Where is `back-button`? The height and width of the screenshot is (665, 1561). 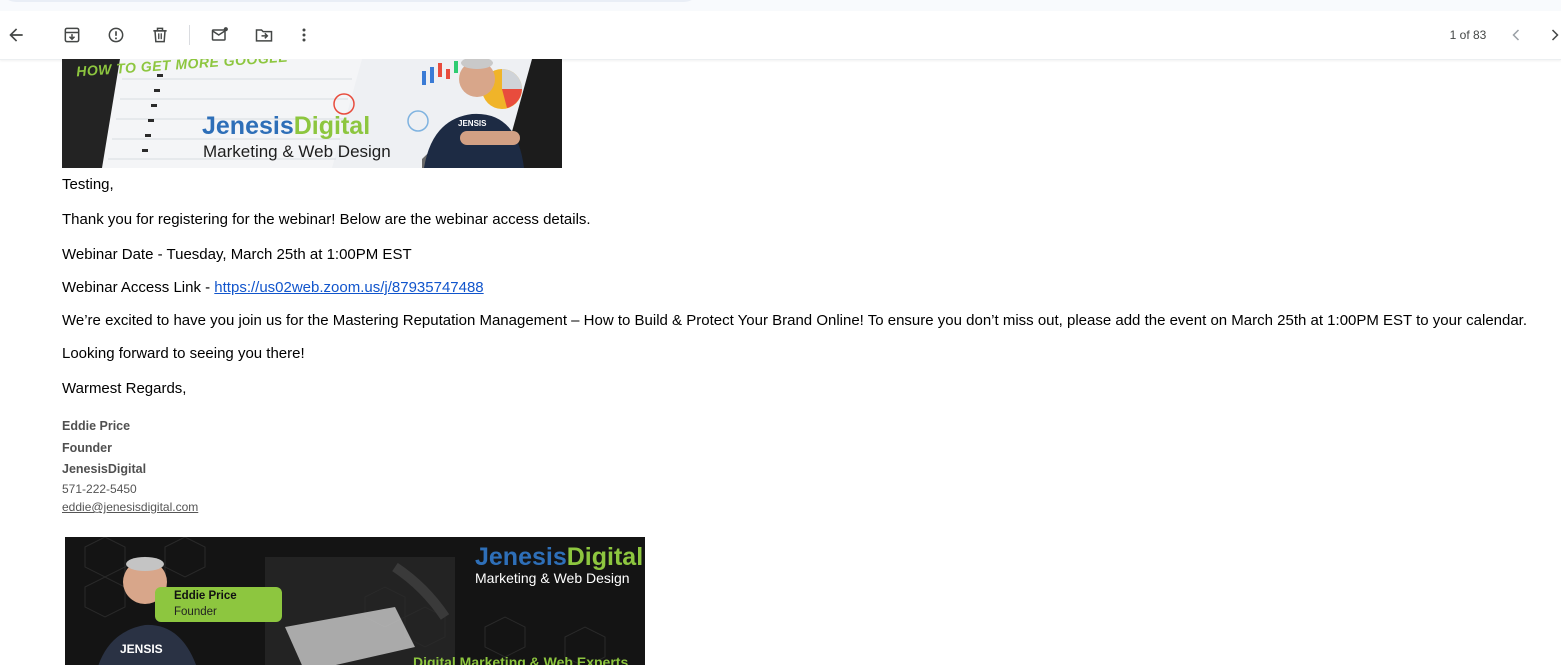
back-button is located at coordinates (16, 35).